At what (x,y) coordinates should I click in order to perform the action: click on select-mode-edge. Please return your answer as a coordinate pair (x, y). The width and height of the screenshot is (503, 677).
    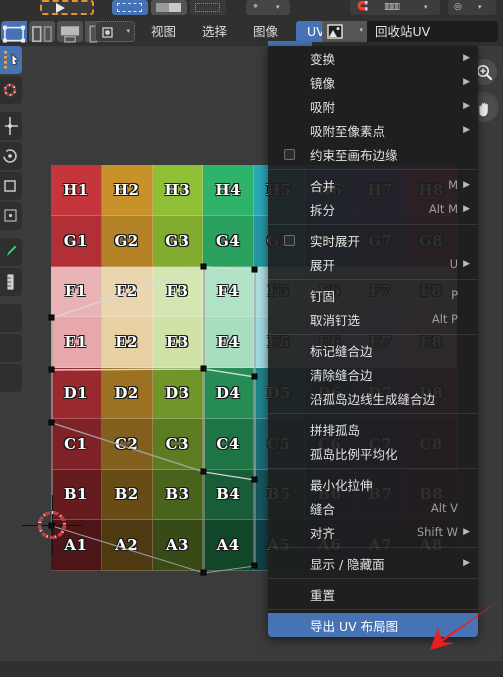
    Looking at the image, I should click on (42, 32).